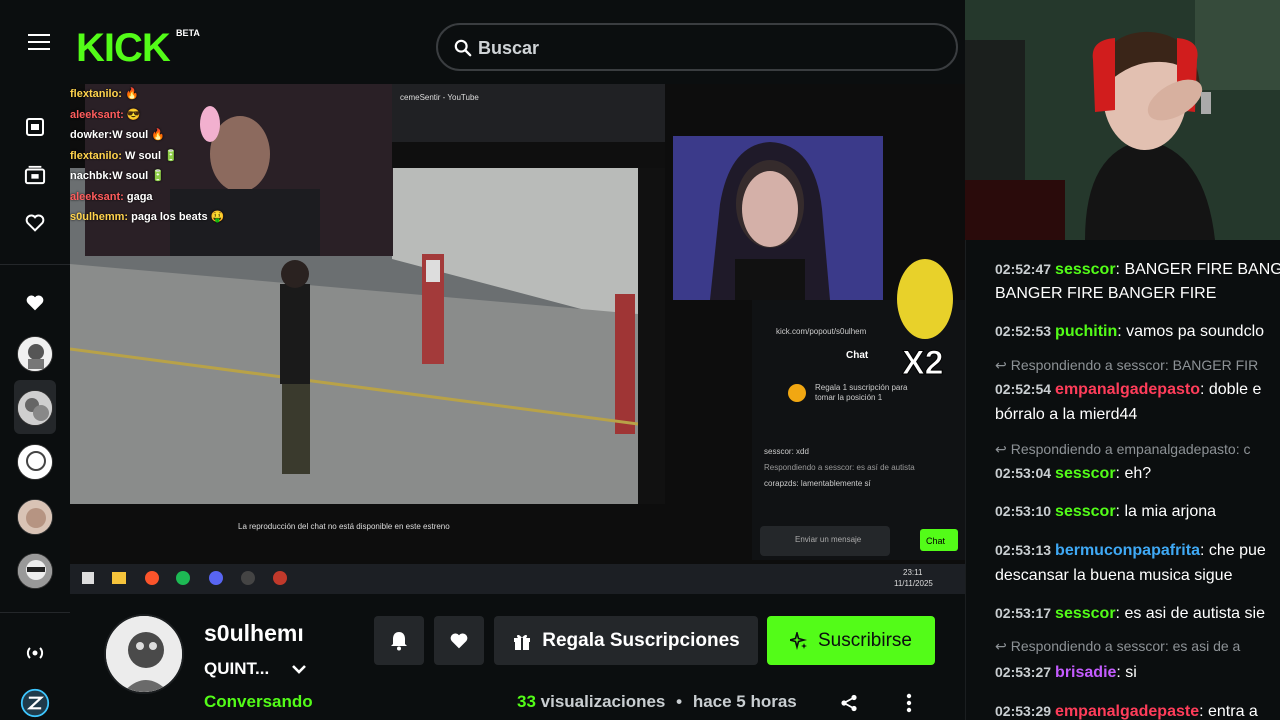 The height and width of the screenshot is (720, 1280). I want to click on chat-timestamp: 02:53:27, so click(1023, 672).